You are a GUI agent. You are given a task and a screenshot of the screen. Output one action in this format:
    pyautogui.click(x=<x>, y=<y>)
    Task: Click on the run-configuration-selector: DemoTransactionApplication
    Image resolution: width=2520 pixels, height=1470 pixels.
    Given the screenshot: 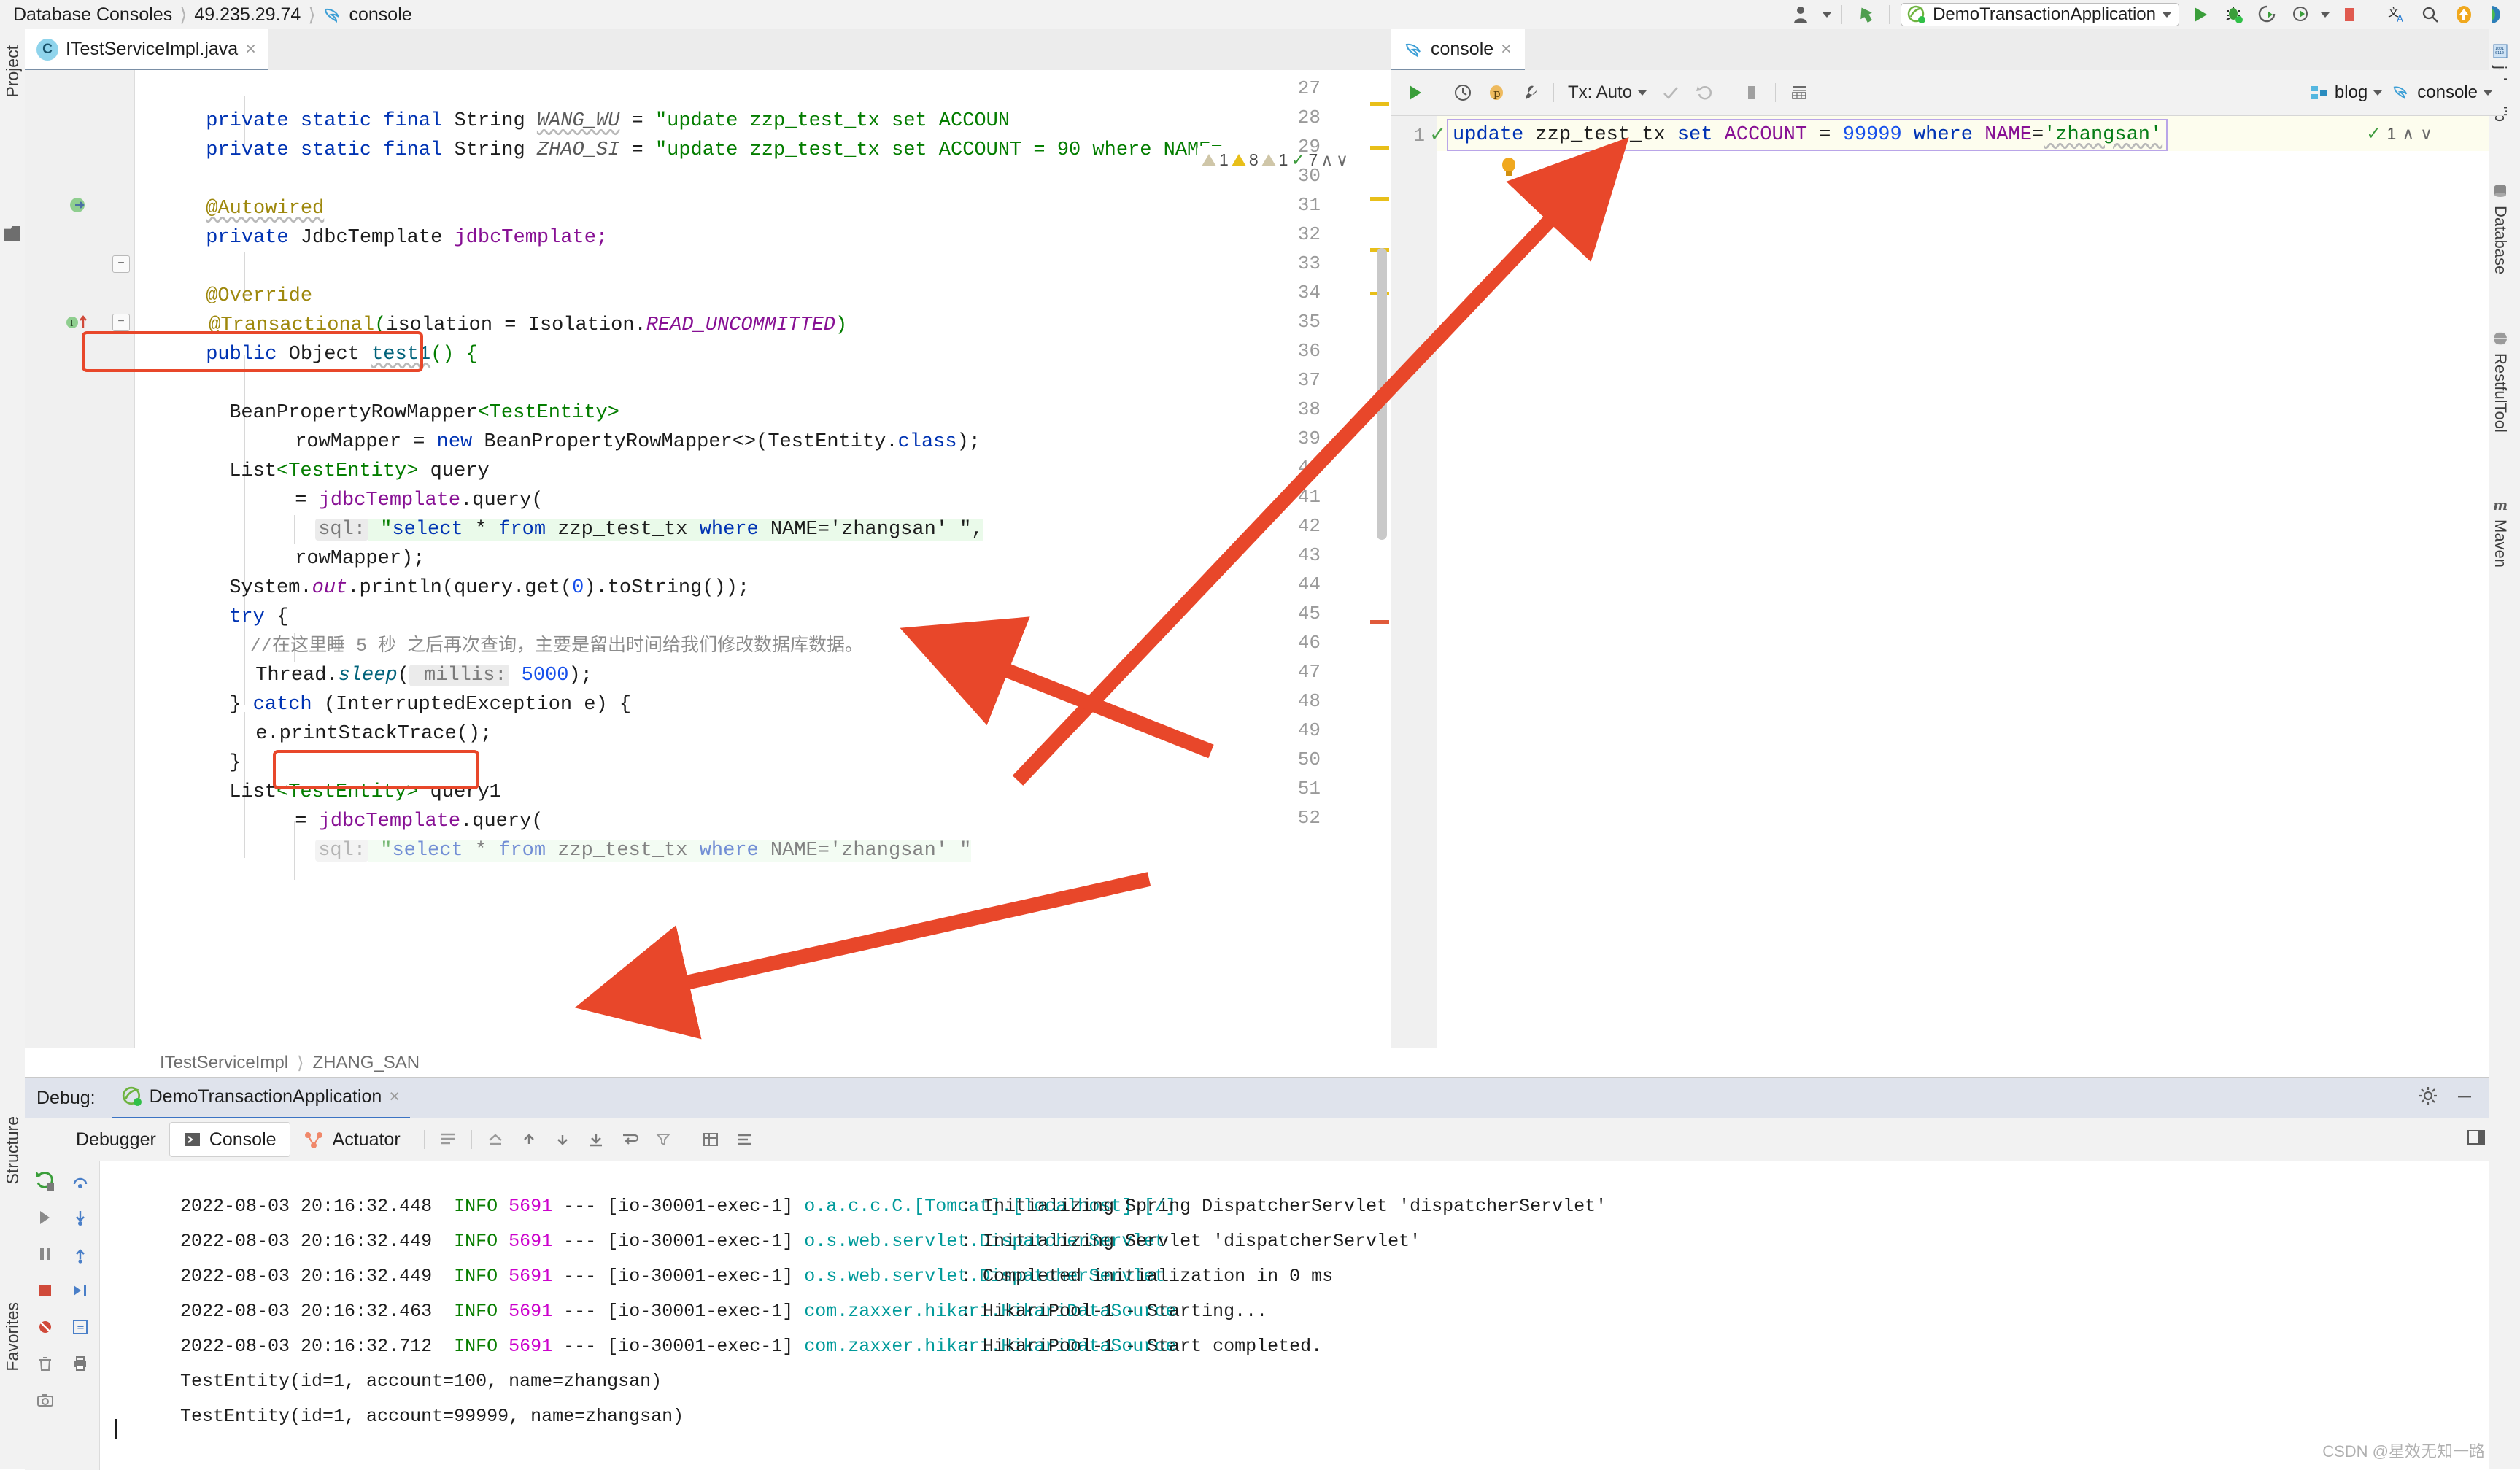 What is the action you would take?
    pyautogui.click(x=2040, y=14)
    